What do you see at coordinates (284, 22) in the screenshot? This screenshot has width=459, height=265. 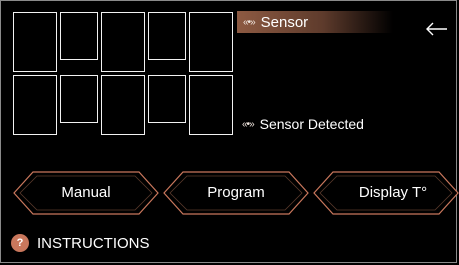 I see `sensor-status-label: Sensor` at bounding box center [284, 22].